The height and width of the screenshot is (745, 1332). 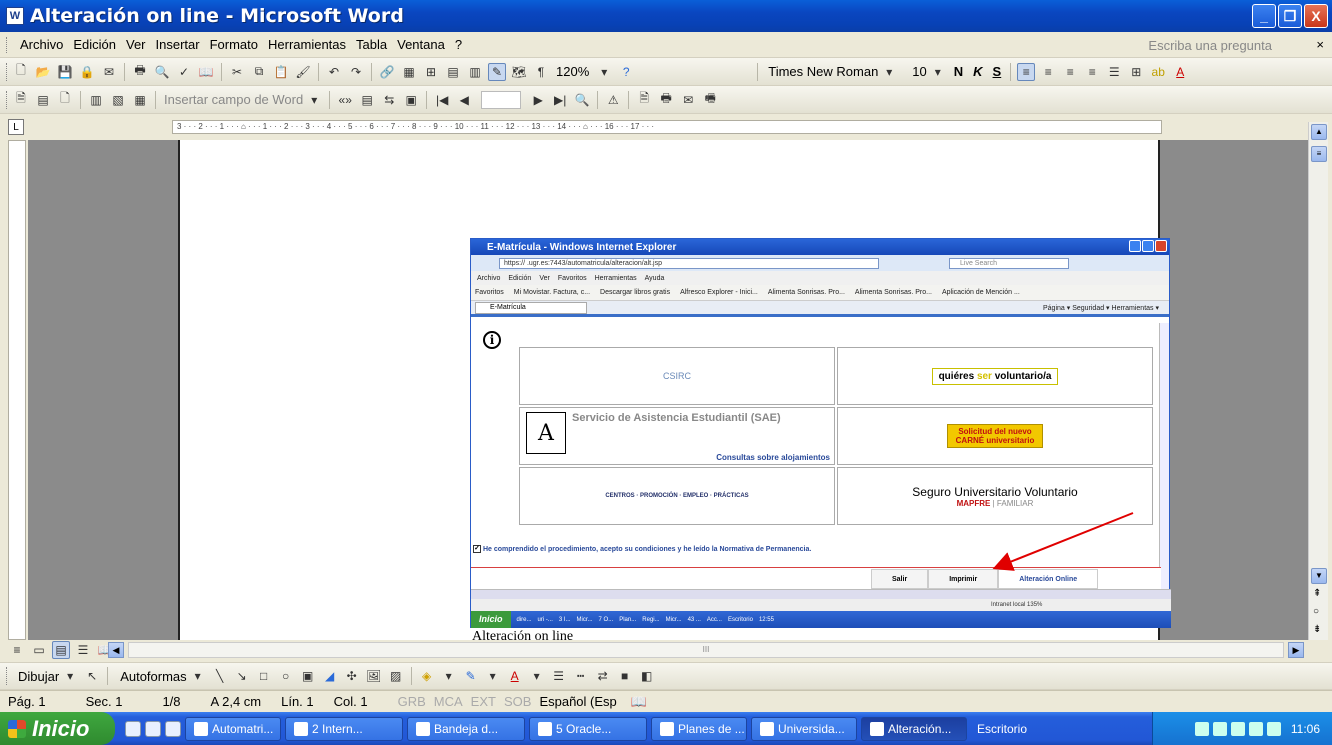 I want to click on shadow-icon: ■, so click(x=625, y=676).